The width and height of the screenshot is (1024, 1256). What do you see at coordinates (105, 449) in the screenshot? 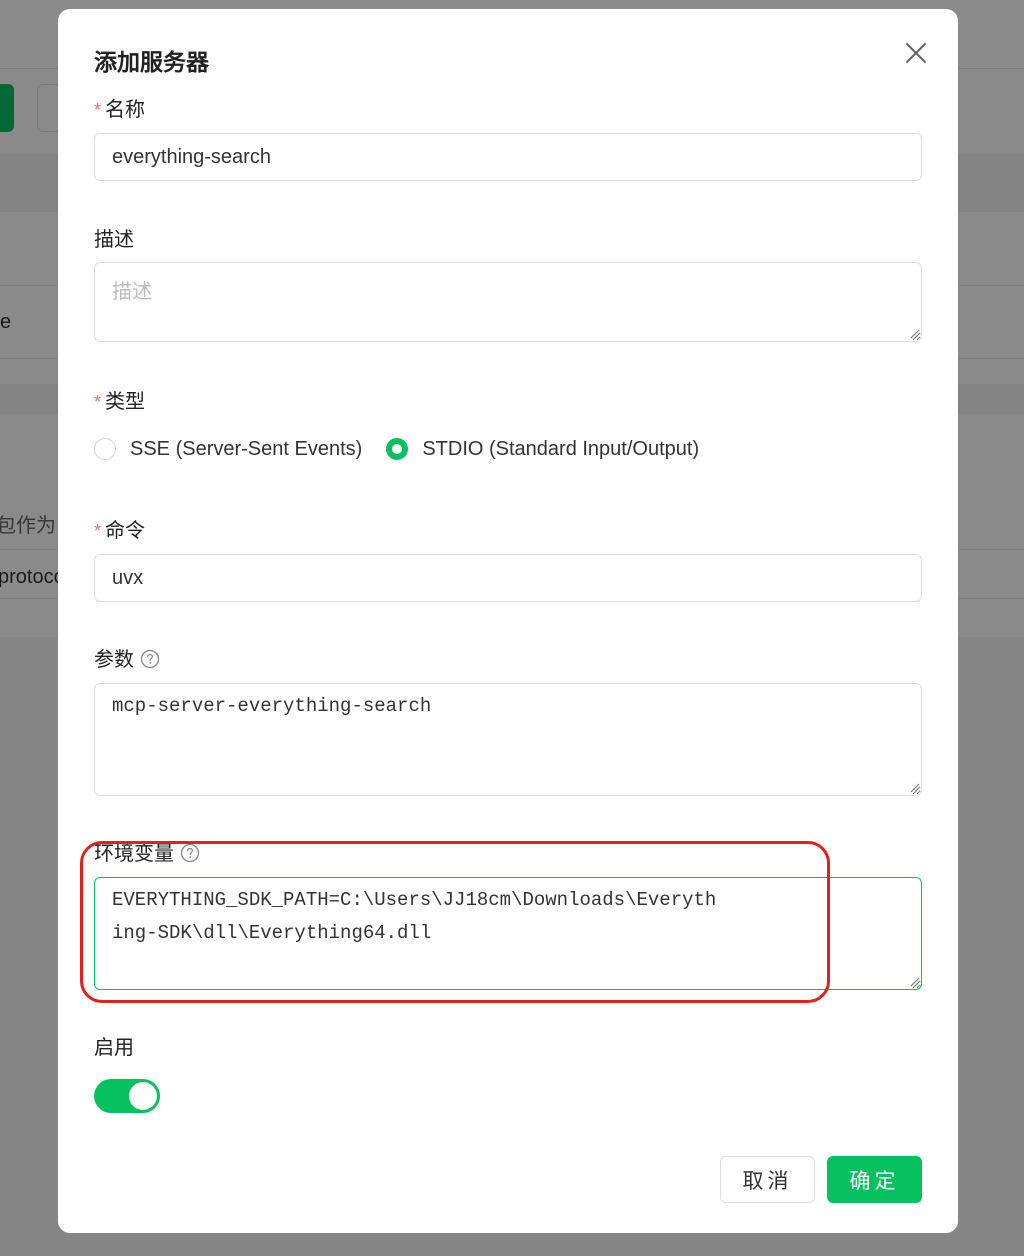
I see `radio-unchecked-icon` at bounding box center [105, 449].